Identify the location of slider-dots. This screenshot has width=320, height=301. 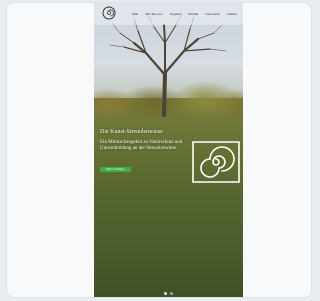
(168, 293).